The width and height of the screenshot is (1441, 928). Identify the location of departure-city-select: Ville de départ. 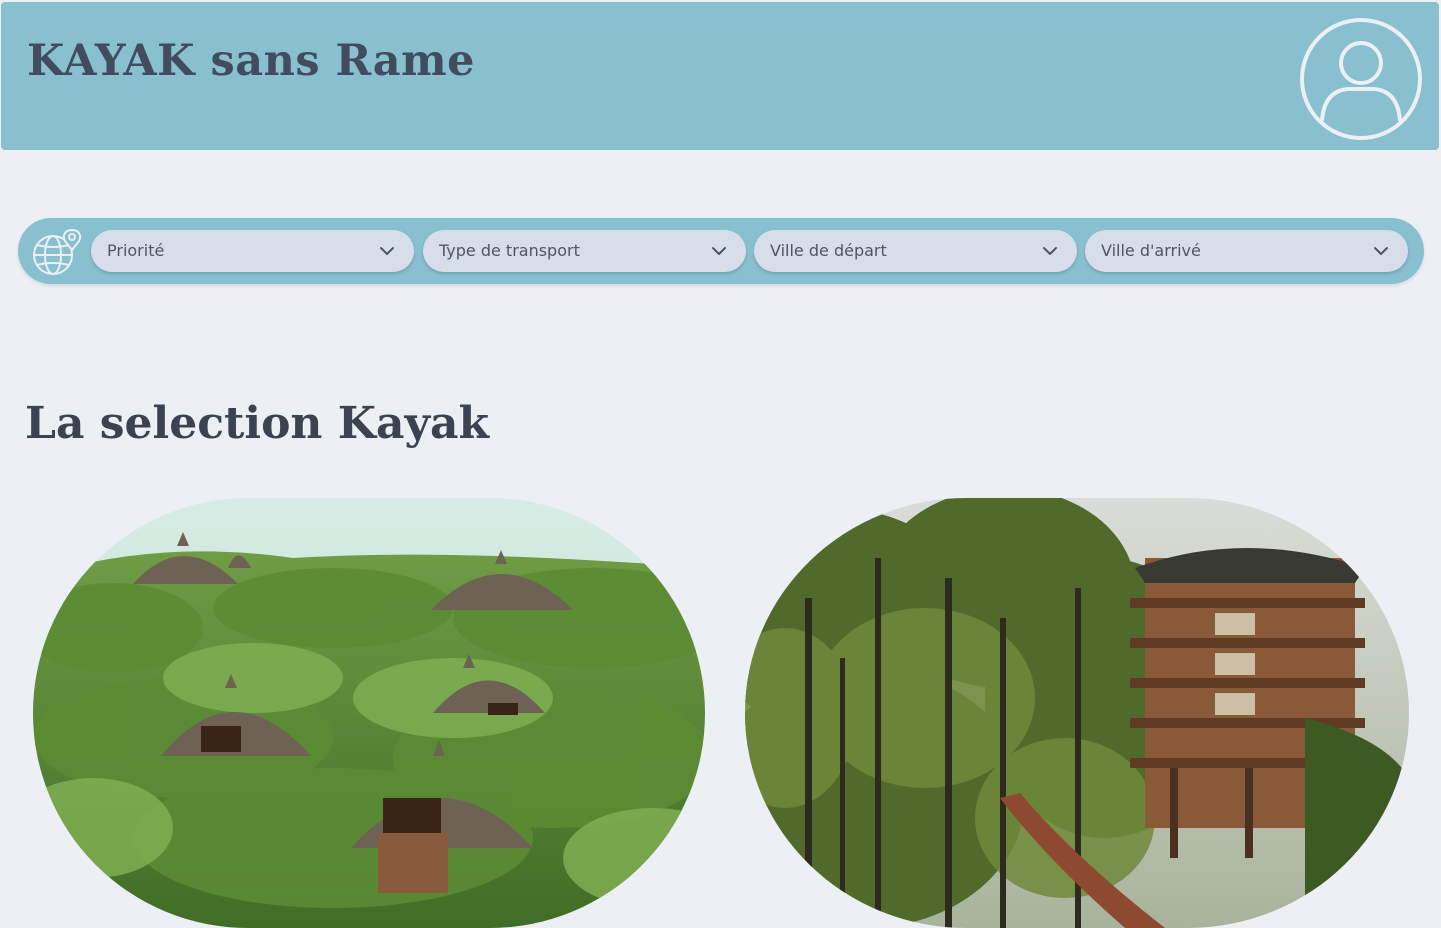
(915, 251).